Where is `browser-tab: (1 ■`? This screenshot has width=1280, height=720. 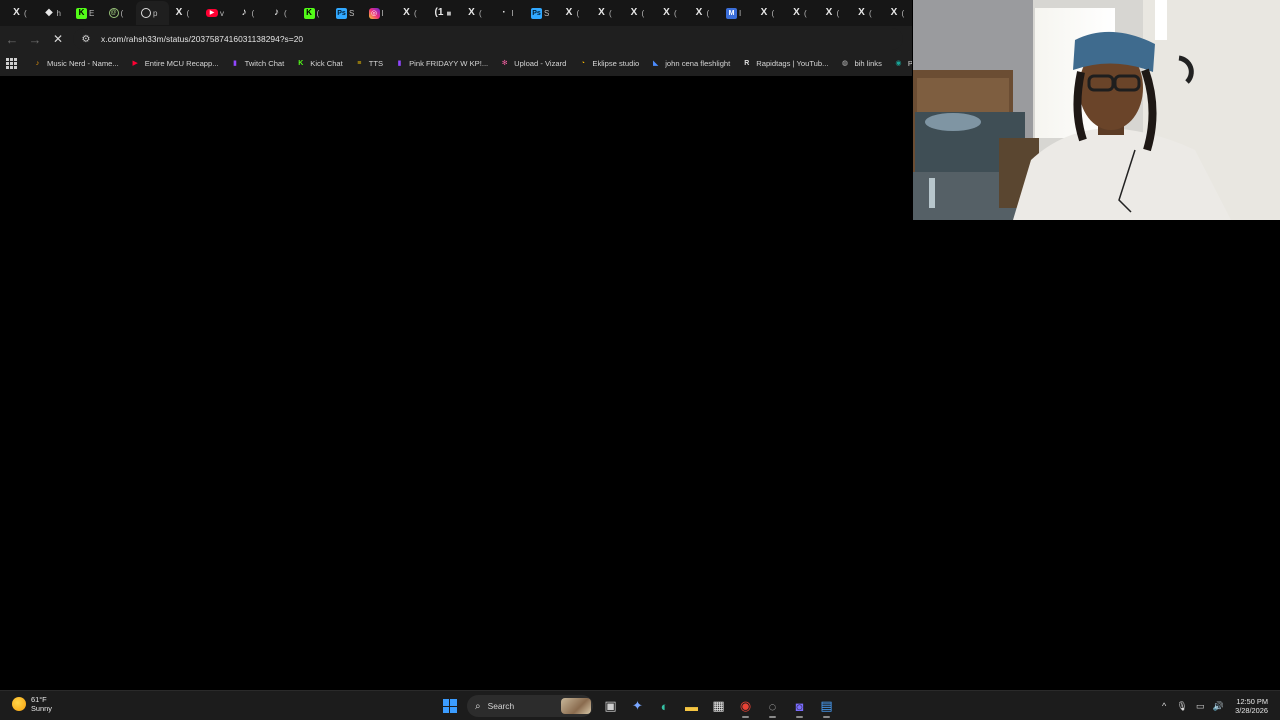
browser-tab: (1 ■ is located at coordinates (445, 13).